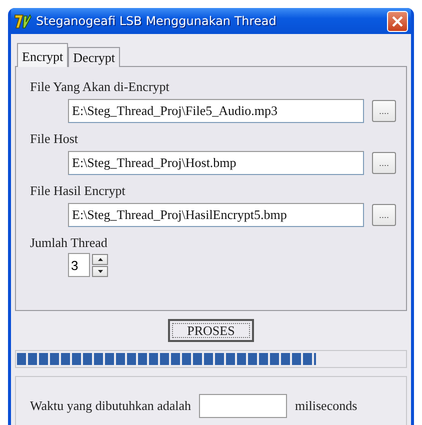 This screenshot has height=425, width=422. Describe the element at coordinates (111, 406) in the screenshot. I see `result-label: Waktu yang dibutuhkan adalah` at that location.